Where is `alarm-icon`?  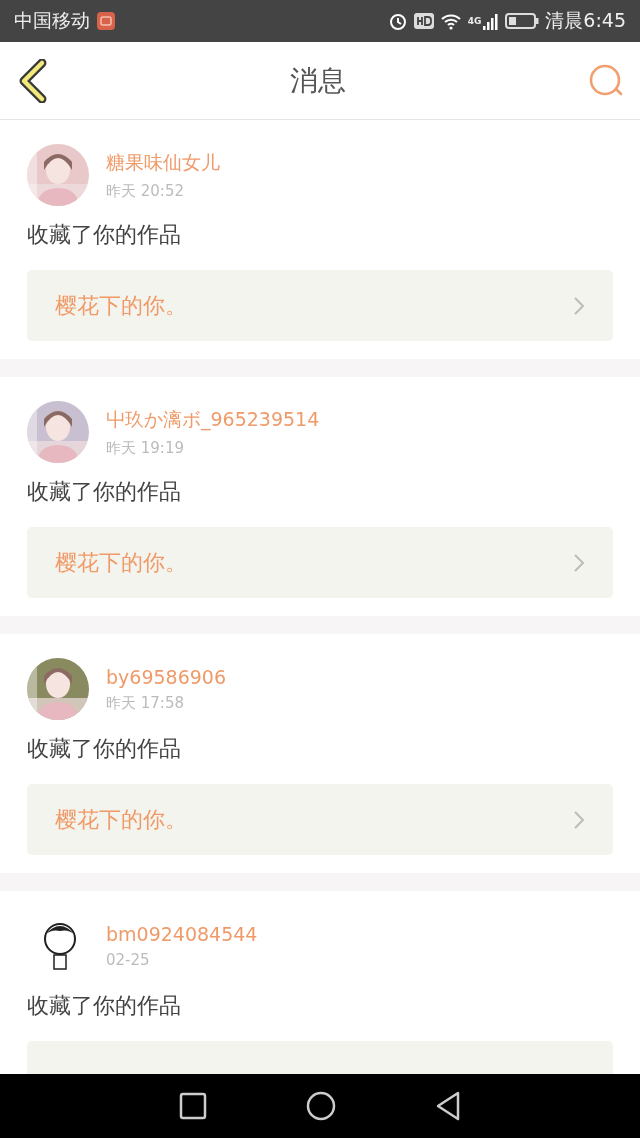
alarm-icon is located at coordinates (397, 21).